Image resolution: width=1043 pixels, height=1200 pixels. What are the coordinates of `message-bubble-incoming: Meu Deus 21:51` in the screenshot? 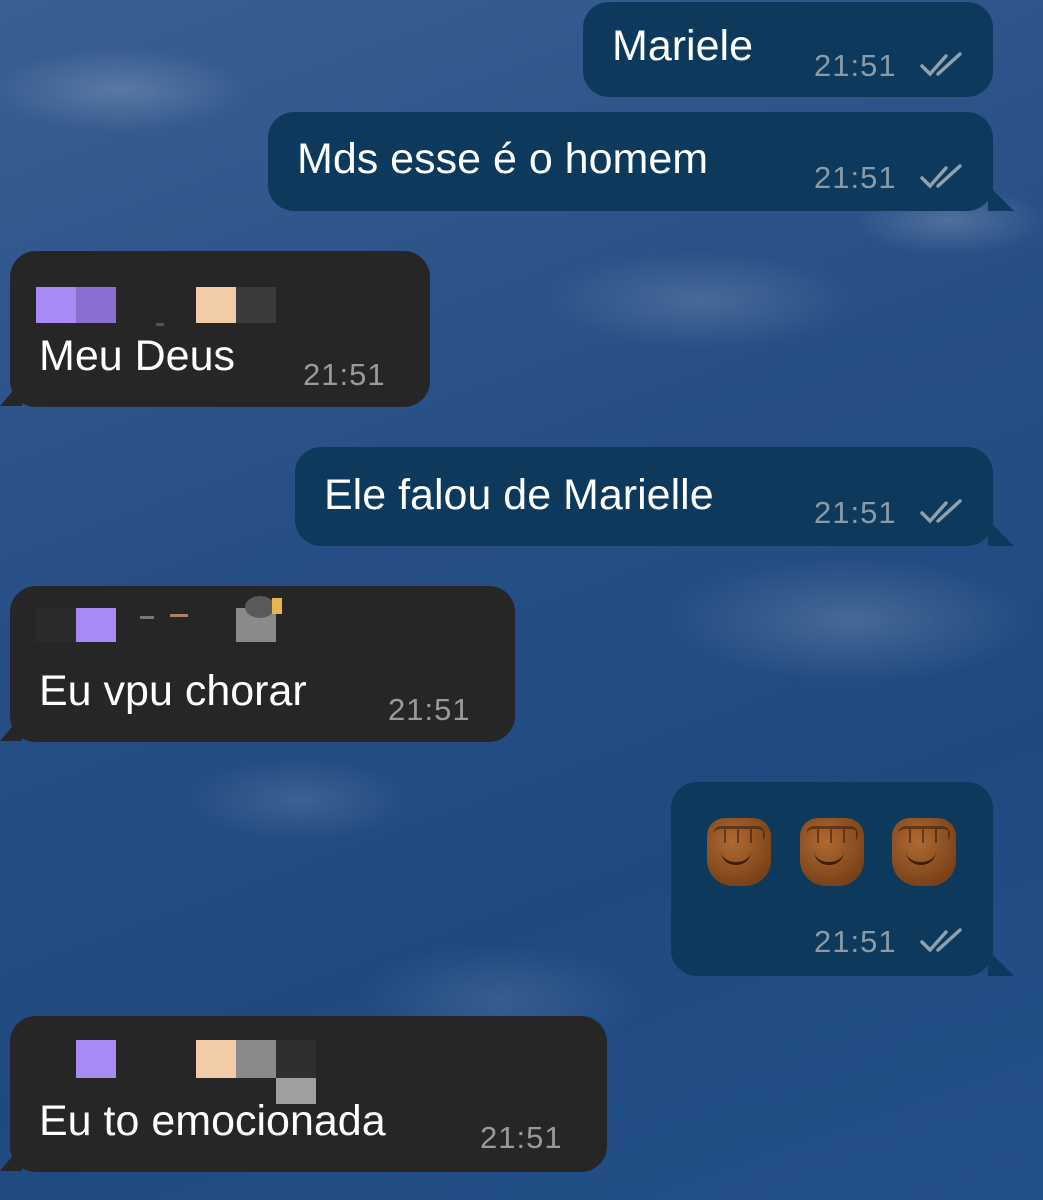 It's located at (220, 329).